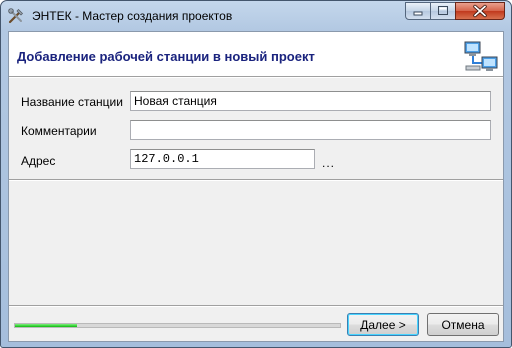 The width and height of the screenshot is (512, 348). I want to click on address-label: Адрес, so click(38, 161).